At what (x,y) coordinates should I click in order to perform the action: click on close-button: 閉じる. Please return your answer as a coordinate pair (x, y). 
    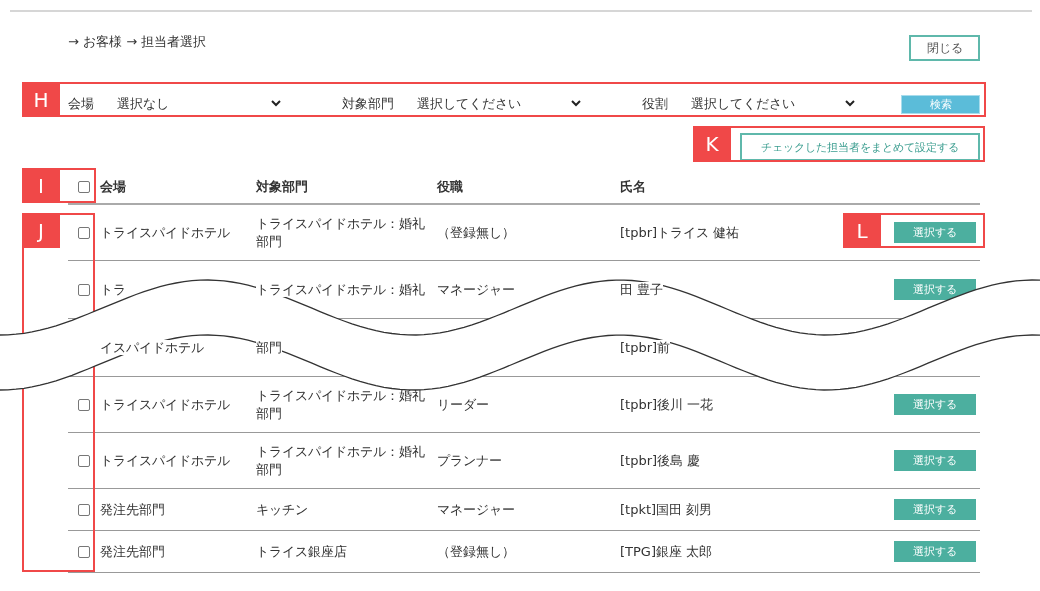
    Looking at the image, I should click on (944, 48).